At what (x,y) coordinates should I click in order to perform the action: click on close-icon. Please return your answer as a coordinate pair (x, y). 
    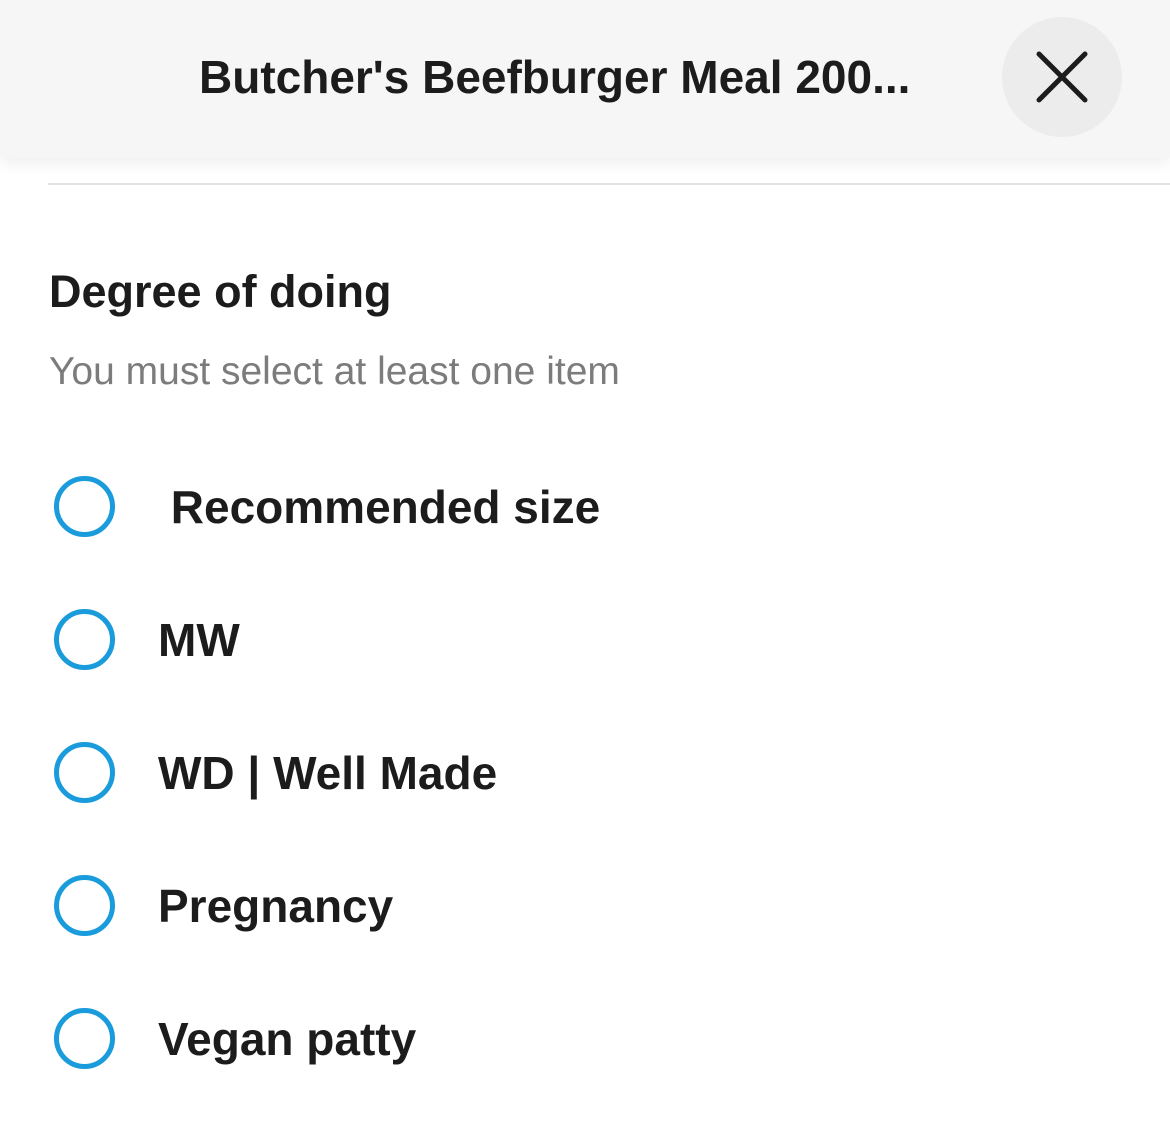
    Looking at the image, I should click on (1062, 77).